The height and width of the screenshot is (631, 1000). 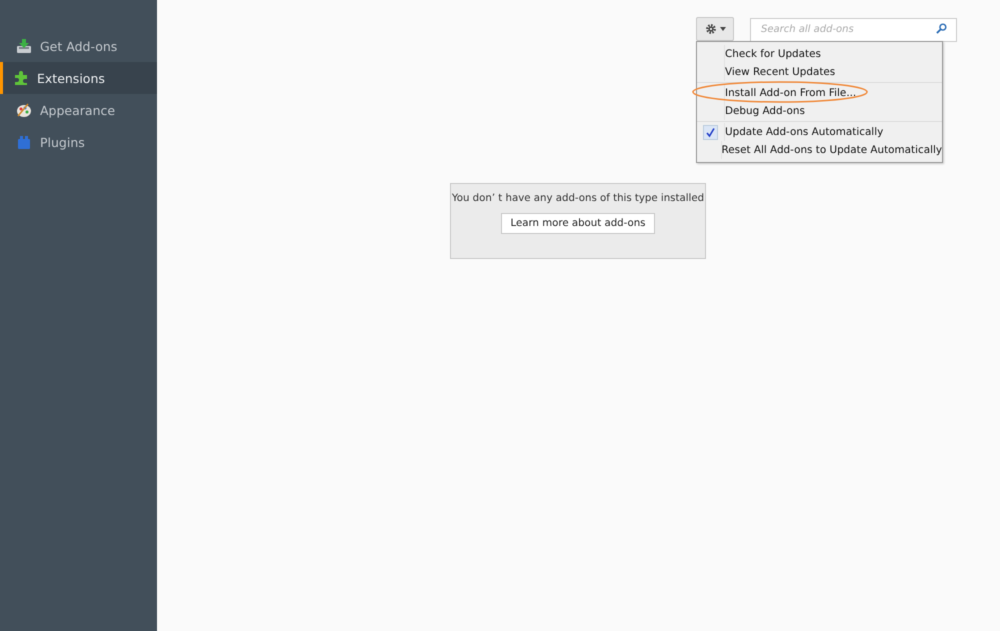 What do you see at coordinates (78, 110) in the screenshot?
I see `sidebar-item: Appearance` at bounding box center [78, 110].